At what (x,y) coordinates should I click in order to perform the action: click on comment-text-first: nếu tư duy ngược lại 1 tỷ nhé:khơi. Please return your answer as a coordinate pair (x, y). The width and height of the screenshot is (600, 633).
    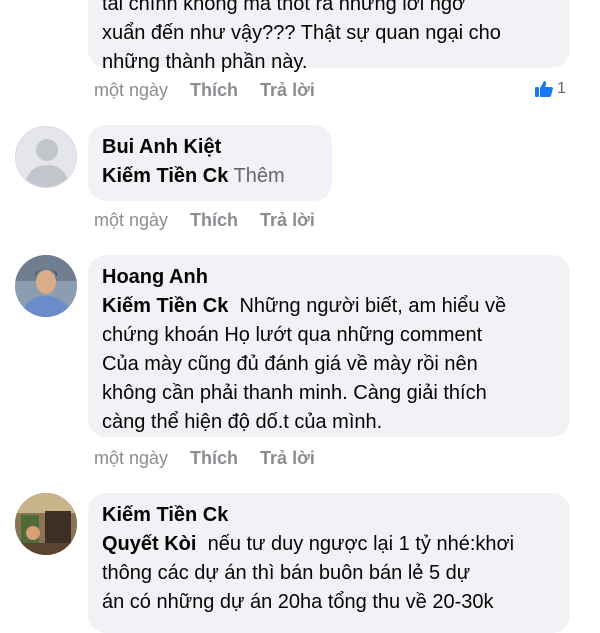
    Looking at the image, I should click on (361, 544).